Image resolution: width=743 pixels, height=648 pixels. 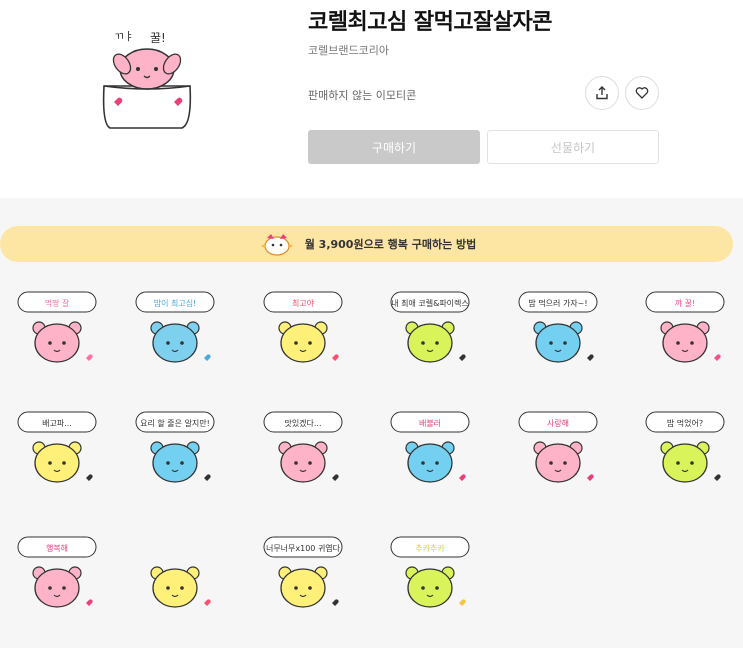 I want to click on sticker-item: 너무너무x100 귀엽다, so click(x=303, y=578).